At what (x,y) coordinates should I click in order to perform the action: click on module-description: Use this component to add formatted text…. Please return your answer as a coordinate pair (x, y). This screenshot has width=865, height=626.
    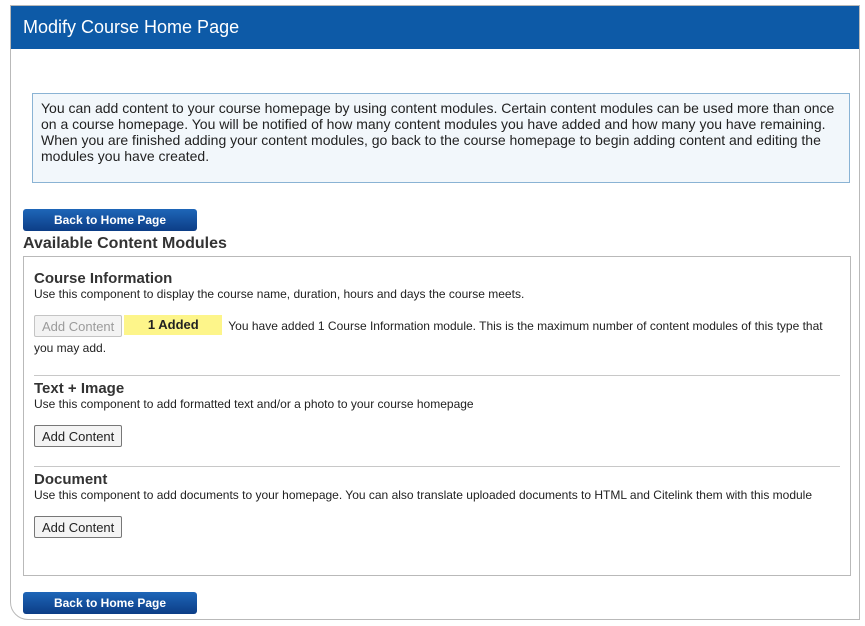
    Looking at the image, I should click on (254, 404).